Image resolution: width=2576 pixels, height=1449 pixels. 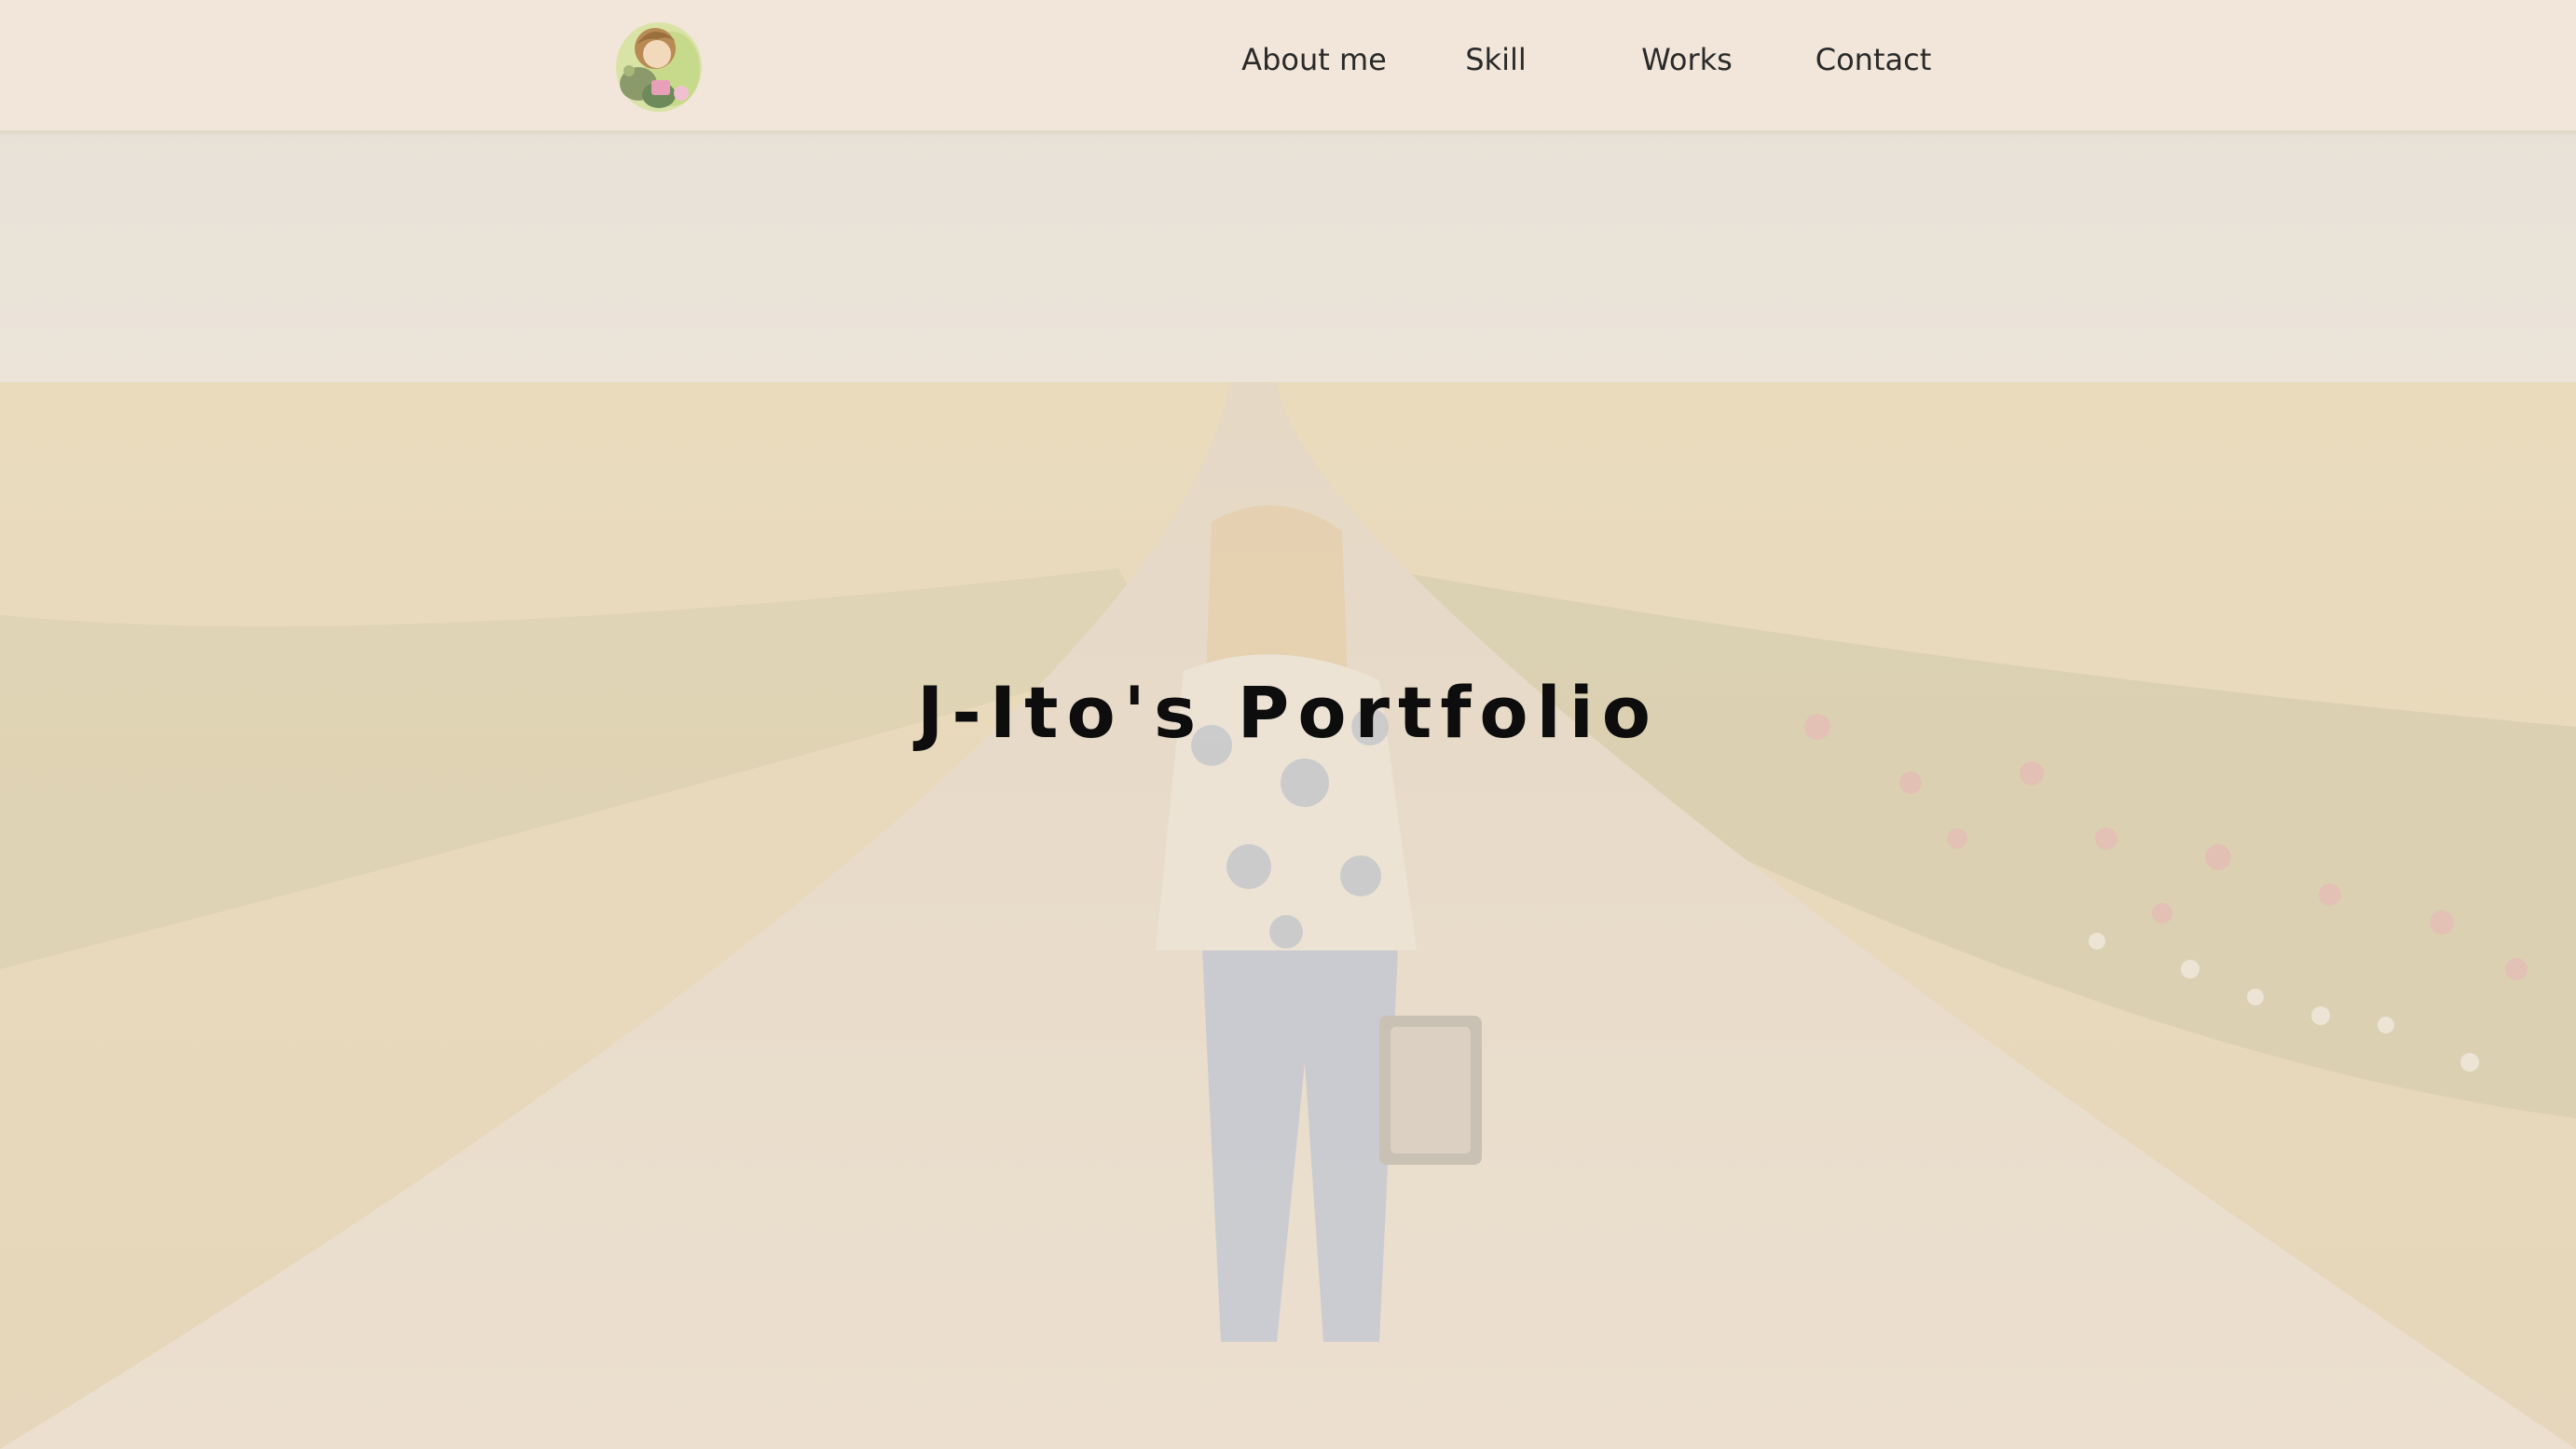 I want to click on logo-icon, so click(x=658, y=65).